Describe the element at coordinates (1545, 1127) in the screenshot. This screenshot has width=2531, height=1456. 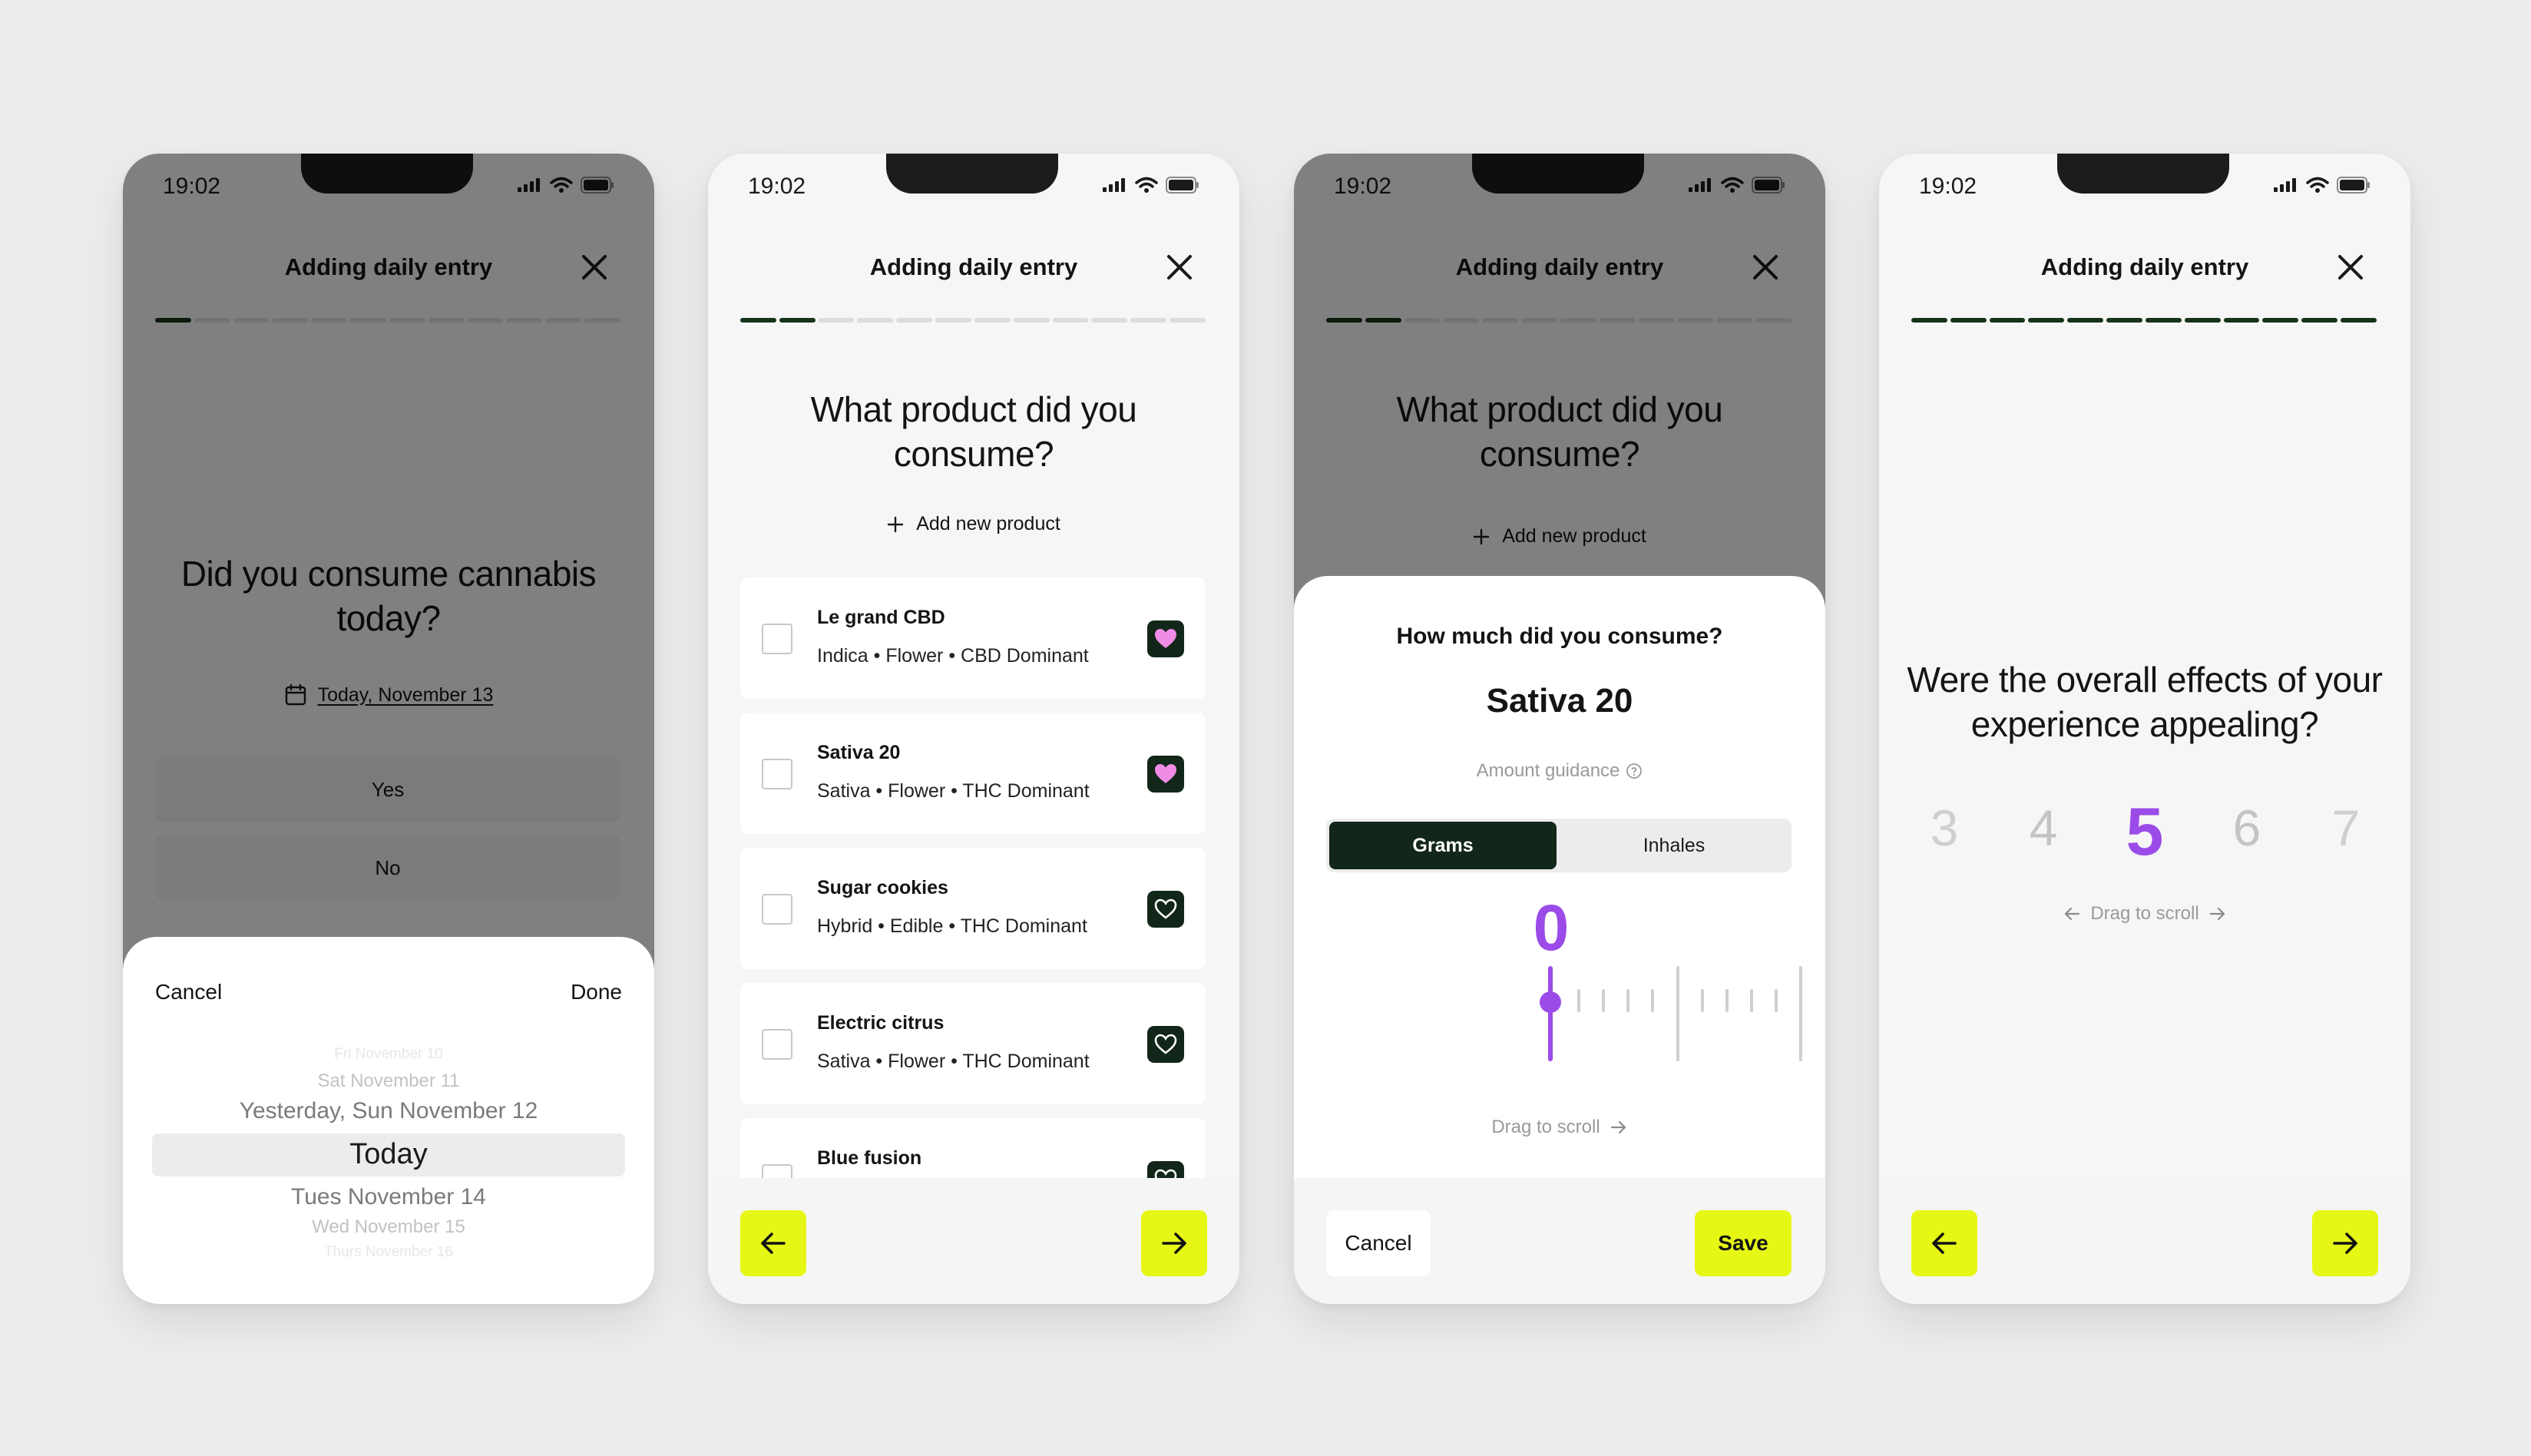
I see `drag-hint-label: Drag to scroll` at that location.